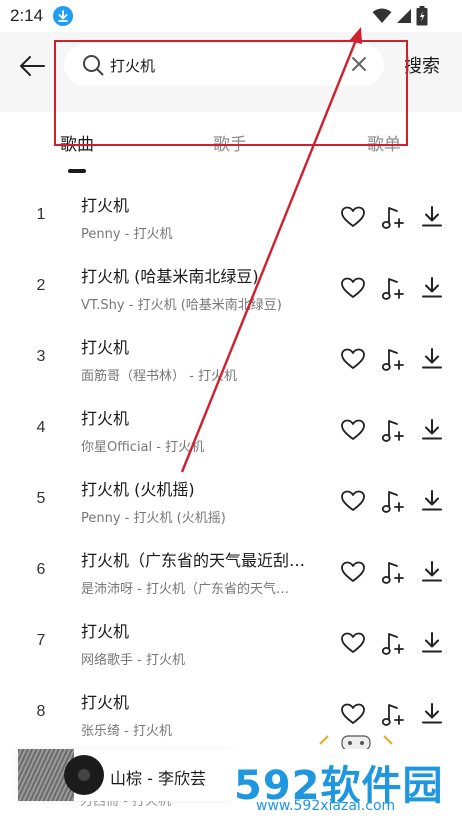  Describe the element at coordinates (404, 16) in the screenshot. I see `signal-icon` at that location.